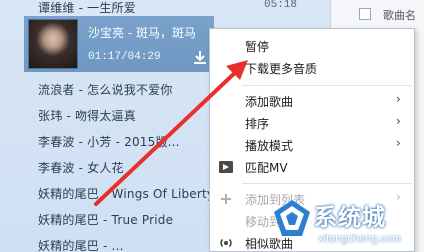  I want to click on now-playing-title: 沙宝亮 - 斑马，斑马, so click(142, 33).